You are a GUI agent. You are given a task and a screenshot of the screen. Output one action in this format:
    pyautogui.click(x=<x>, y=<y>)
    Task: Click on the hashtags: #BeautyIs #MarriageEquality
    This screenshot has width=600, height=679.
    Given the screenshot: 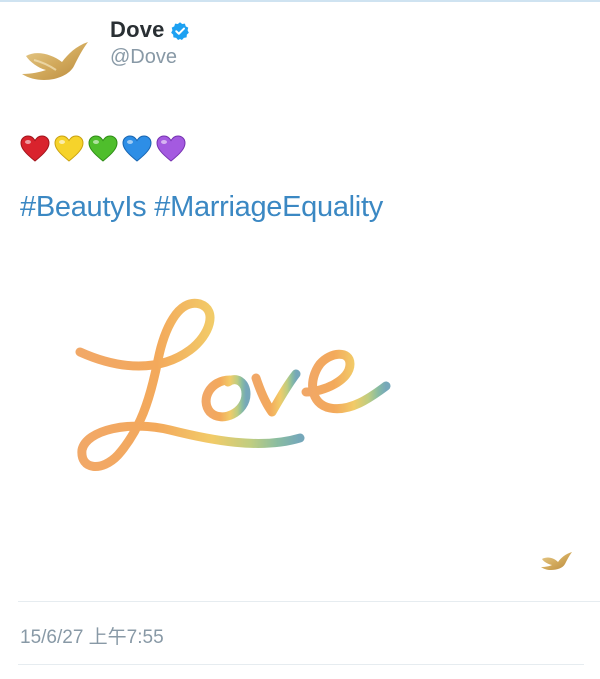 What is the action you would take?
    pyautogui.click(x=205, y=207)
    